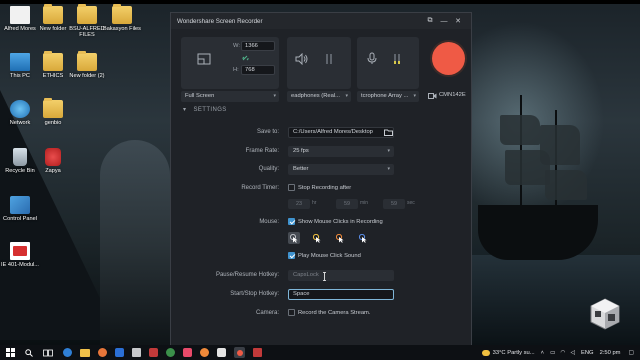 This screenshot has height=360, width=640. Describe the element at coordinates (87, 21) in the screenshot. I see `desktop-icon-bsu-alfred-files: BSU-ALFRED FILES` at that location.